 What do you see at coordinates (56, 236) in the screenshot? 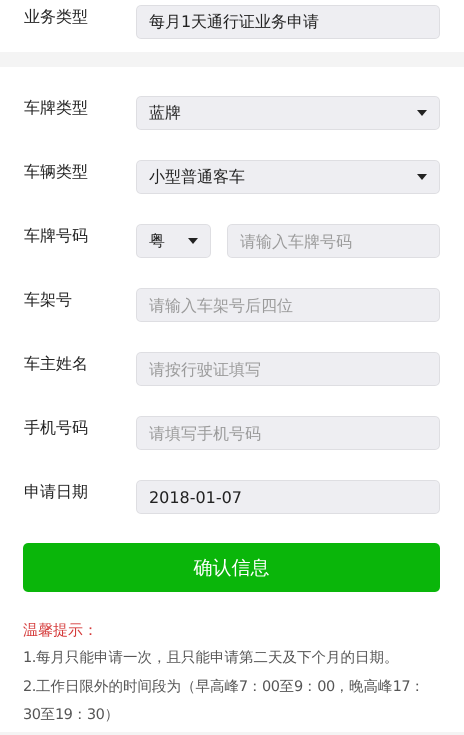
I see `field-label: 车牌号码` at bounding box center [56, 236].